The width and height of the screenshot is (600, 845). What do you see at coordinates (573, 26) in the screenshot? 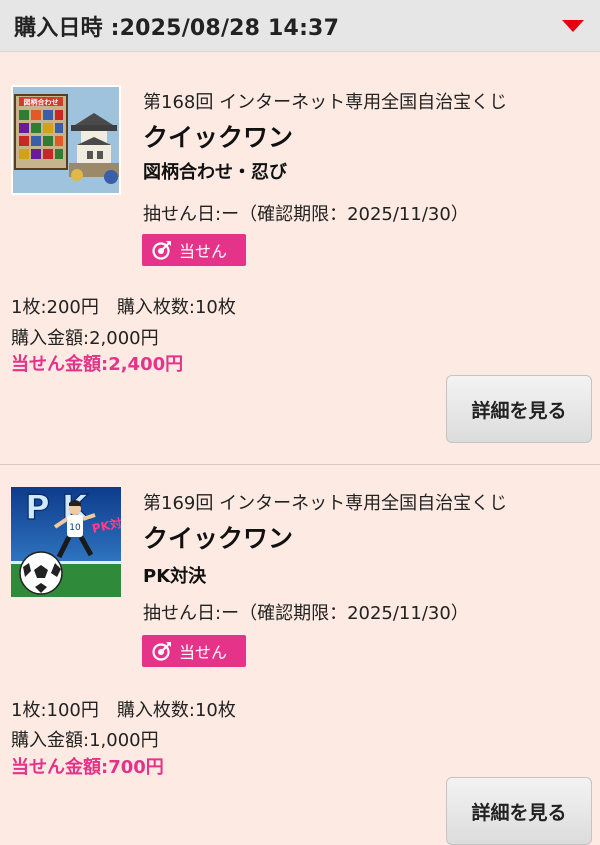
I see `caret-down-icon` at bounding box center [573, 26].